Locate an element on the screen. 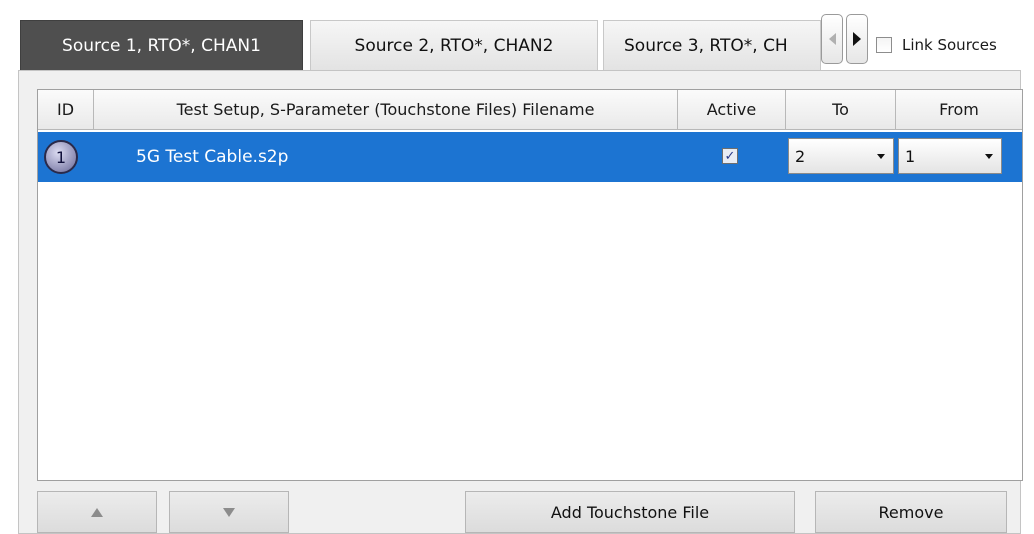 The height and width of the screenshot is (534, 1034). row-active-checkbox: ✓ is located at coordinates (730, 156).